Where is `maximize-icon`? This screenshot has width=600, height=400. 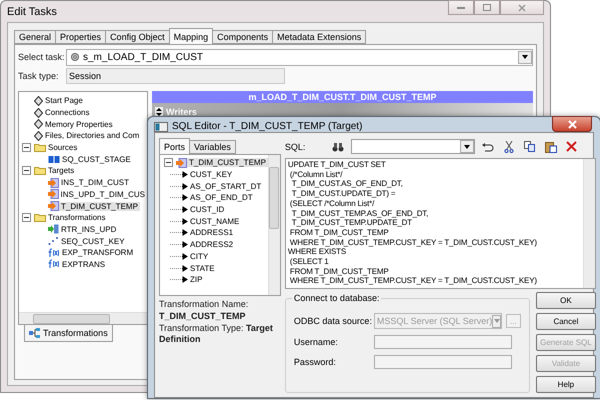
maximize-icon is located at coordinates (487, 7).